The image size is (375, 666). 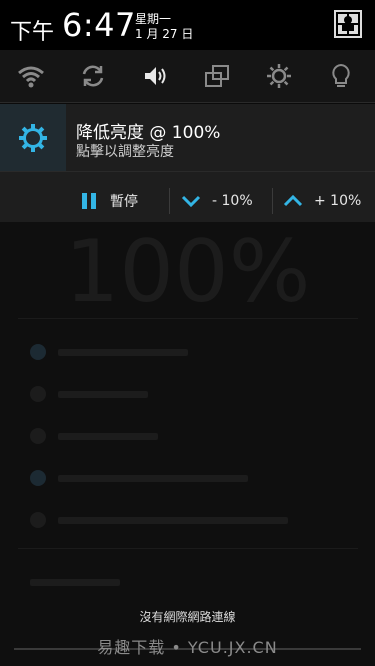 I want to click on decrease-label: - 10%, so click(x=232, y=201).